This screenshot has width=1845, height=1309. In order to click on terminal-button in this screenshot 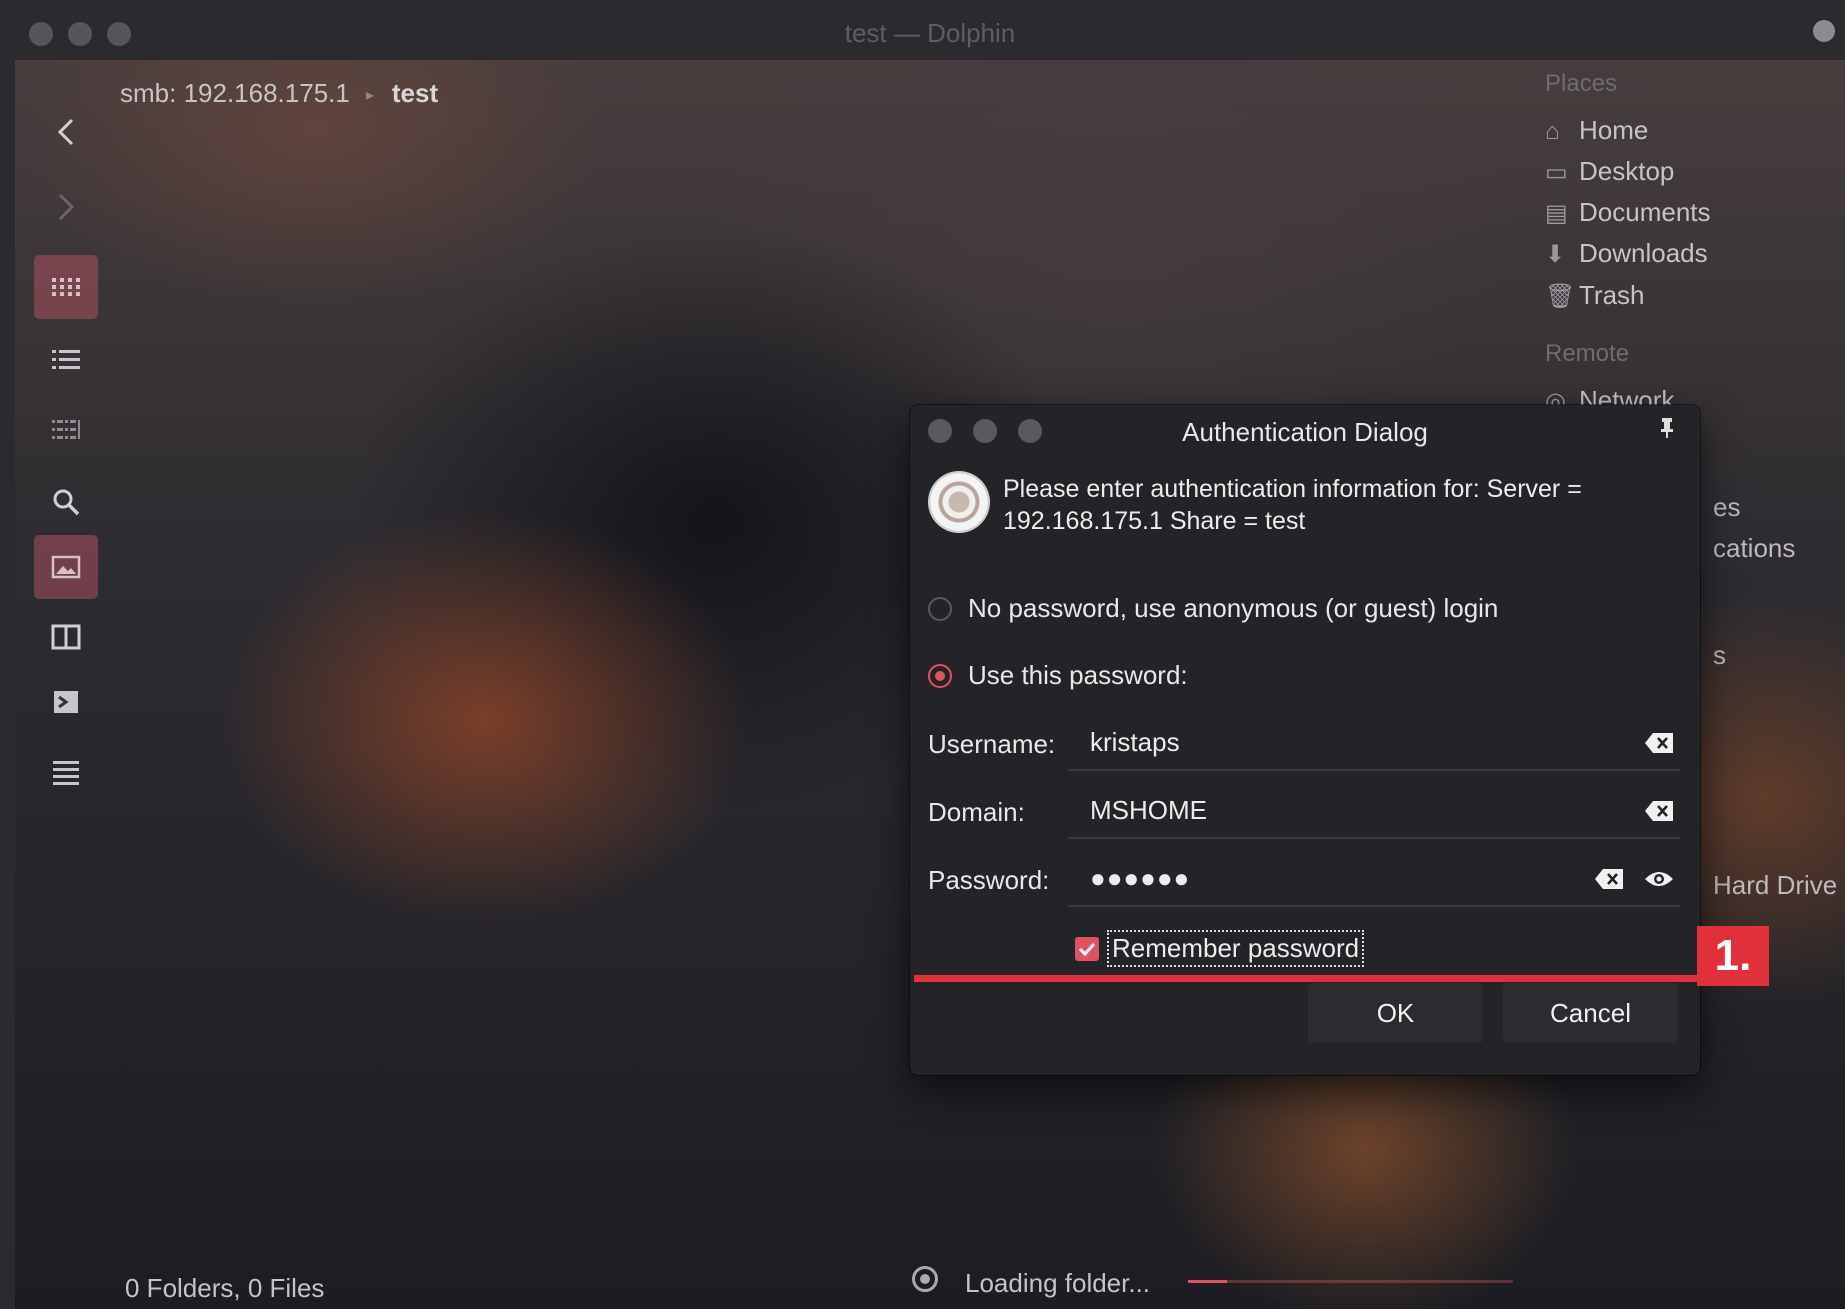, I will do `click(66, 702)`.